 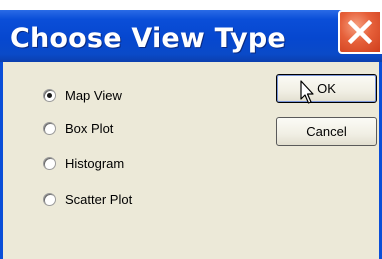 What do you see at coordinates (89, 128) in the screenshot?
I see `option-label: Box Plot` at bounding box center [89, 128].